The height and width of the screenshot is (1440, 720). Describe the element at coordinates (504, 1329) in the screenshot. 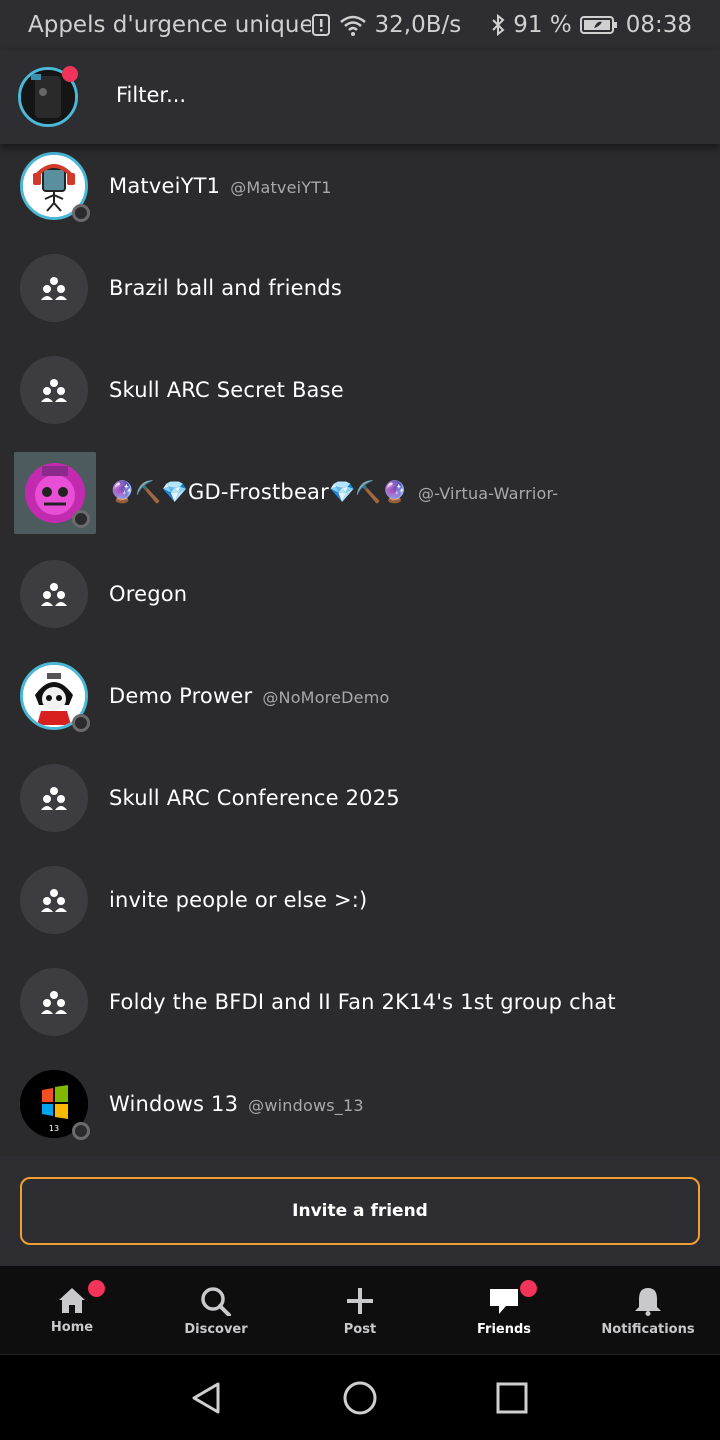

I see `tab-label: Friends` at that location.